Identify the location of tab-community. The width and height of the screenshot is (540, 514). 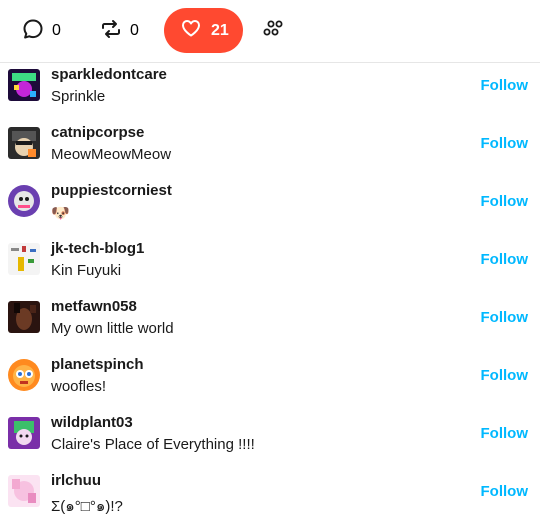
(275, 31).